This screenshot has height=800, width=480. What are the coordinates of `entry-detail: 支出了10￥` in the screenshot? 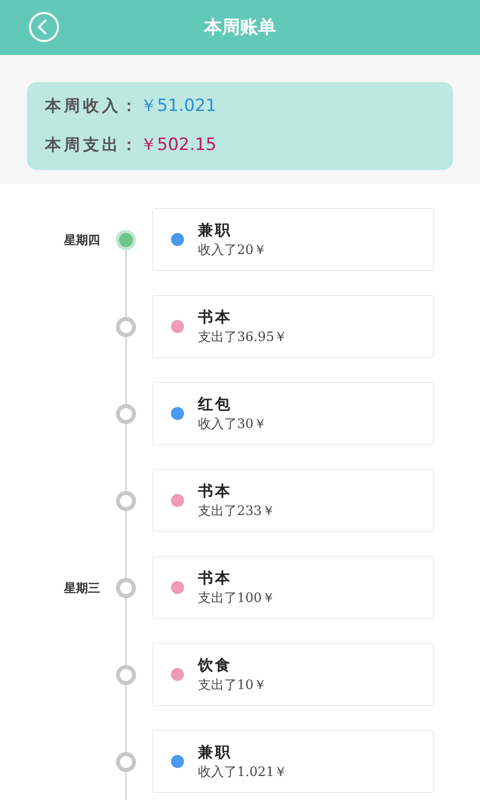 It's located at (232, 686).